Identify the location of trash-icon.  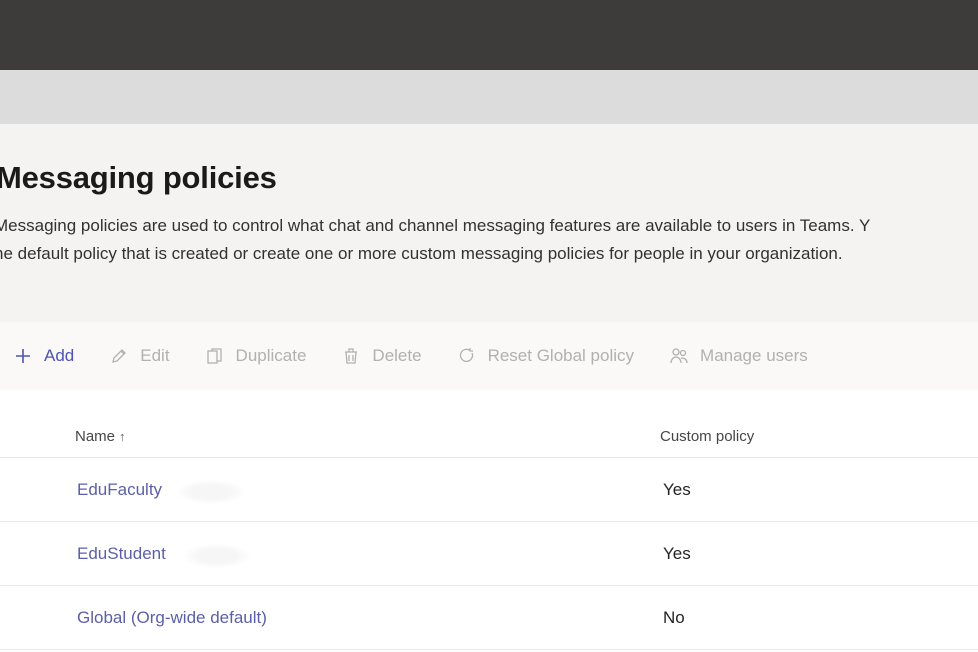
(351, 356).